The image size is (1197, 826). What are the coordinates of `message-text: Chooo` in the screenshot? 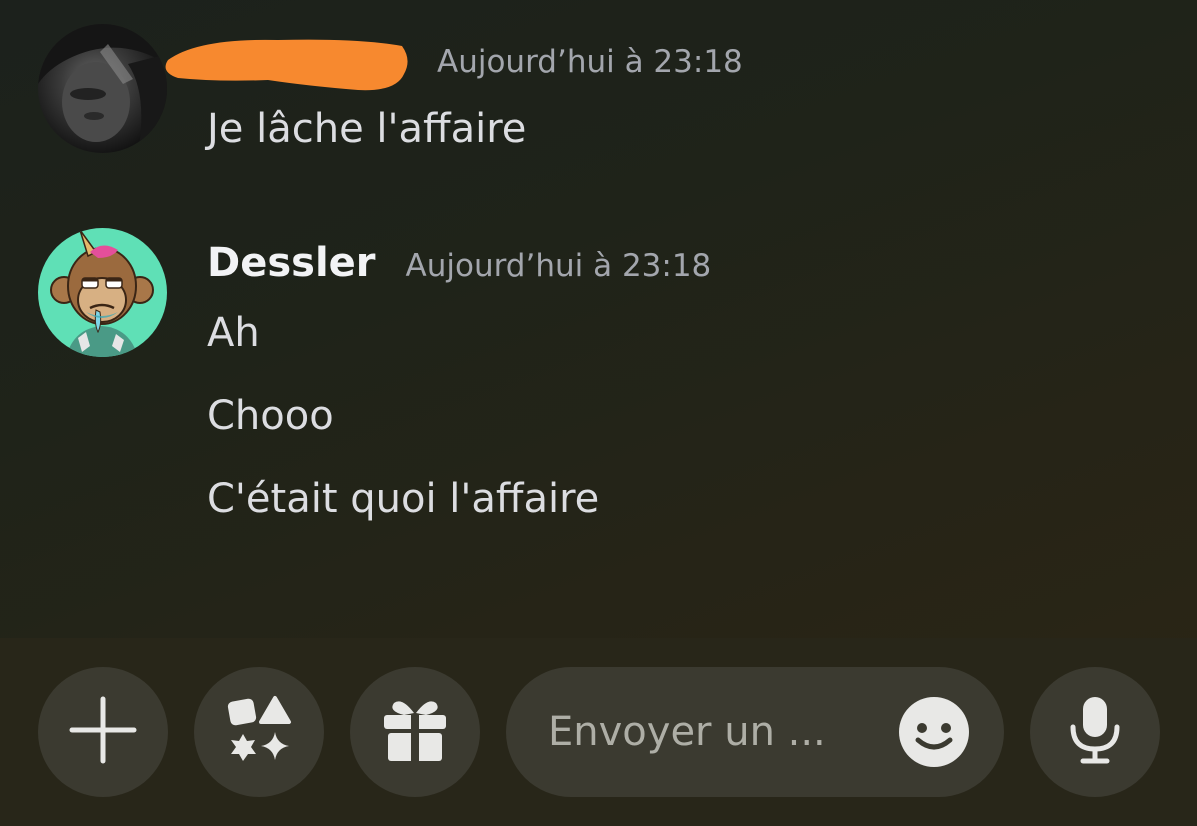 It's located at (270, 416).